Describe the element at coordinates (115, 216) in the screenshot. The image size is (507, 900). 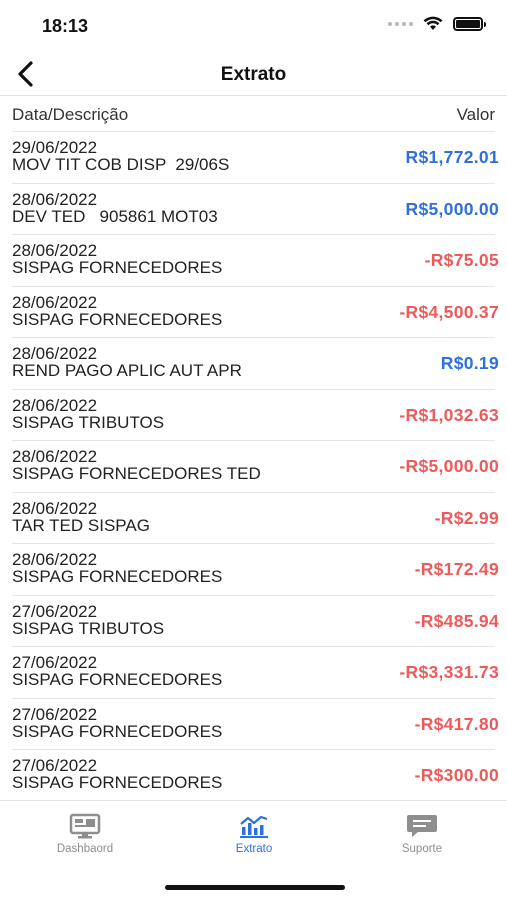
I see `transaction-description: DEV TED 905861 MOT03` at that location.